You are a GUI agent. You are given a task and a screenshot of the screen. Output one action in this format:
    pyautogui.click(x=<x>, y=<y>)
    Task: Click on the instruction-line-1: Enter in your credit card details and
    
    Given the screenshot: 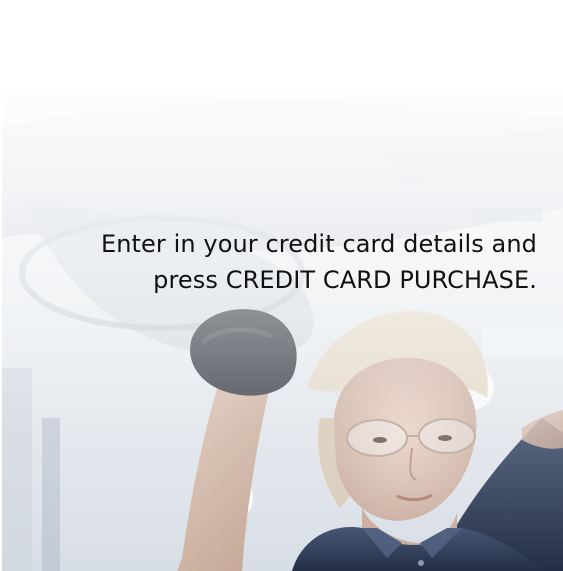 What is the action you would take?
    pyautogui.click(x=318, y=244)
    